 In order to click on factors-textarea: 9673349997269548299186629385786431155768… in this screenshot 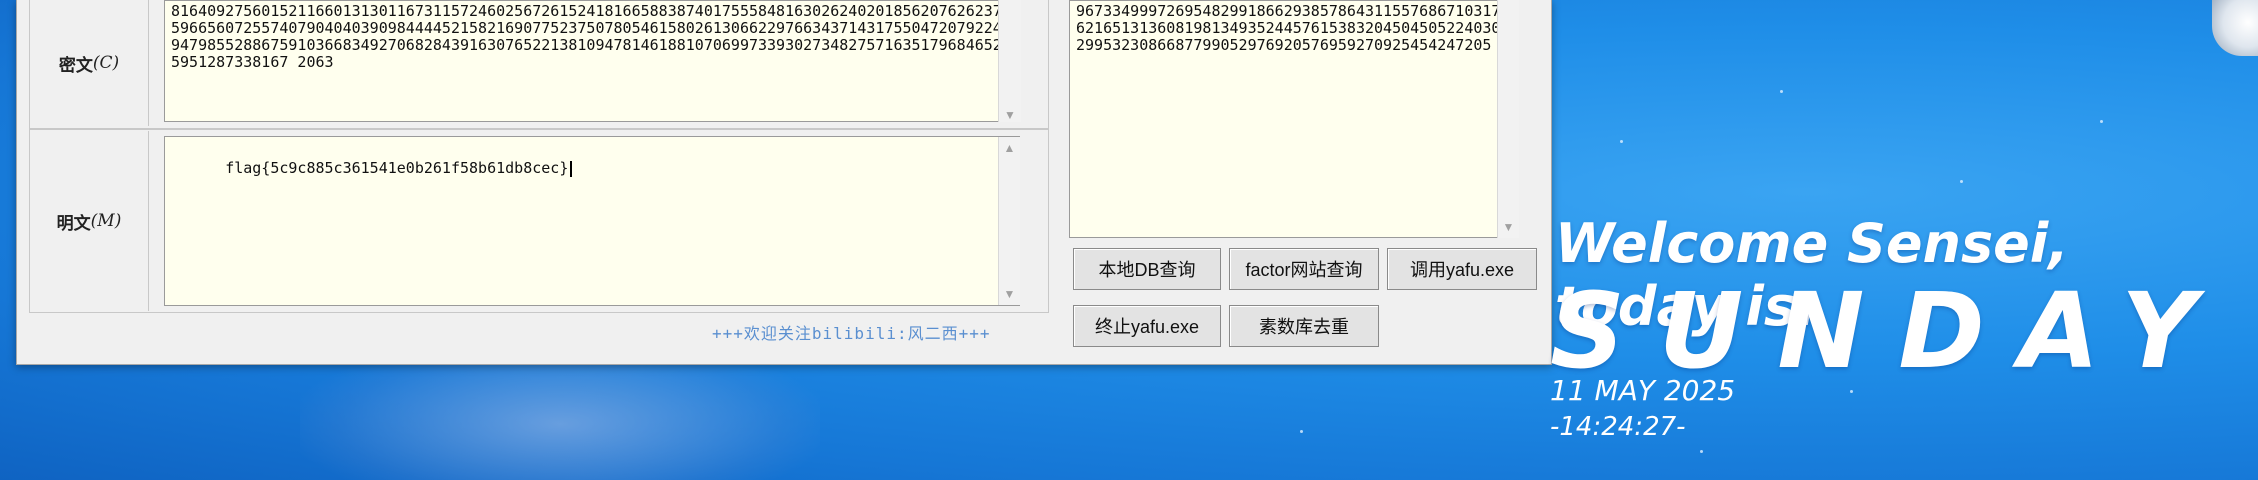, I will do `click(1294, 119)`.